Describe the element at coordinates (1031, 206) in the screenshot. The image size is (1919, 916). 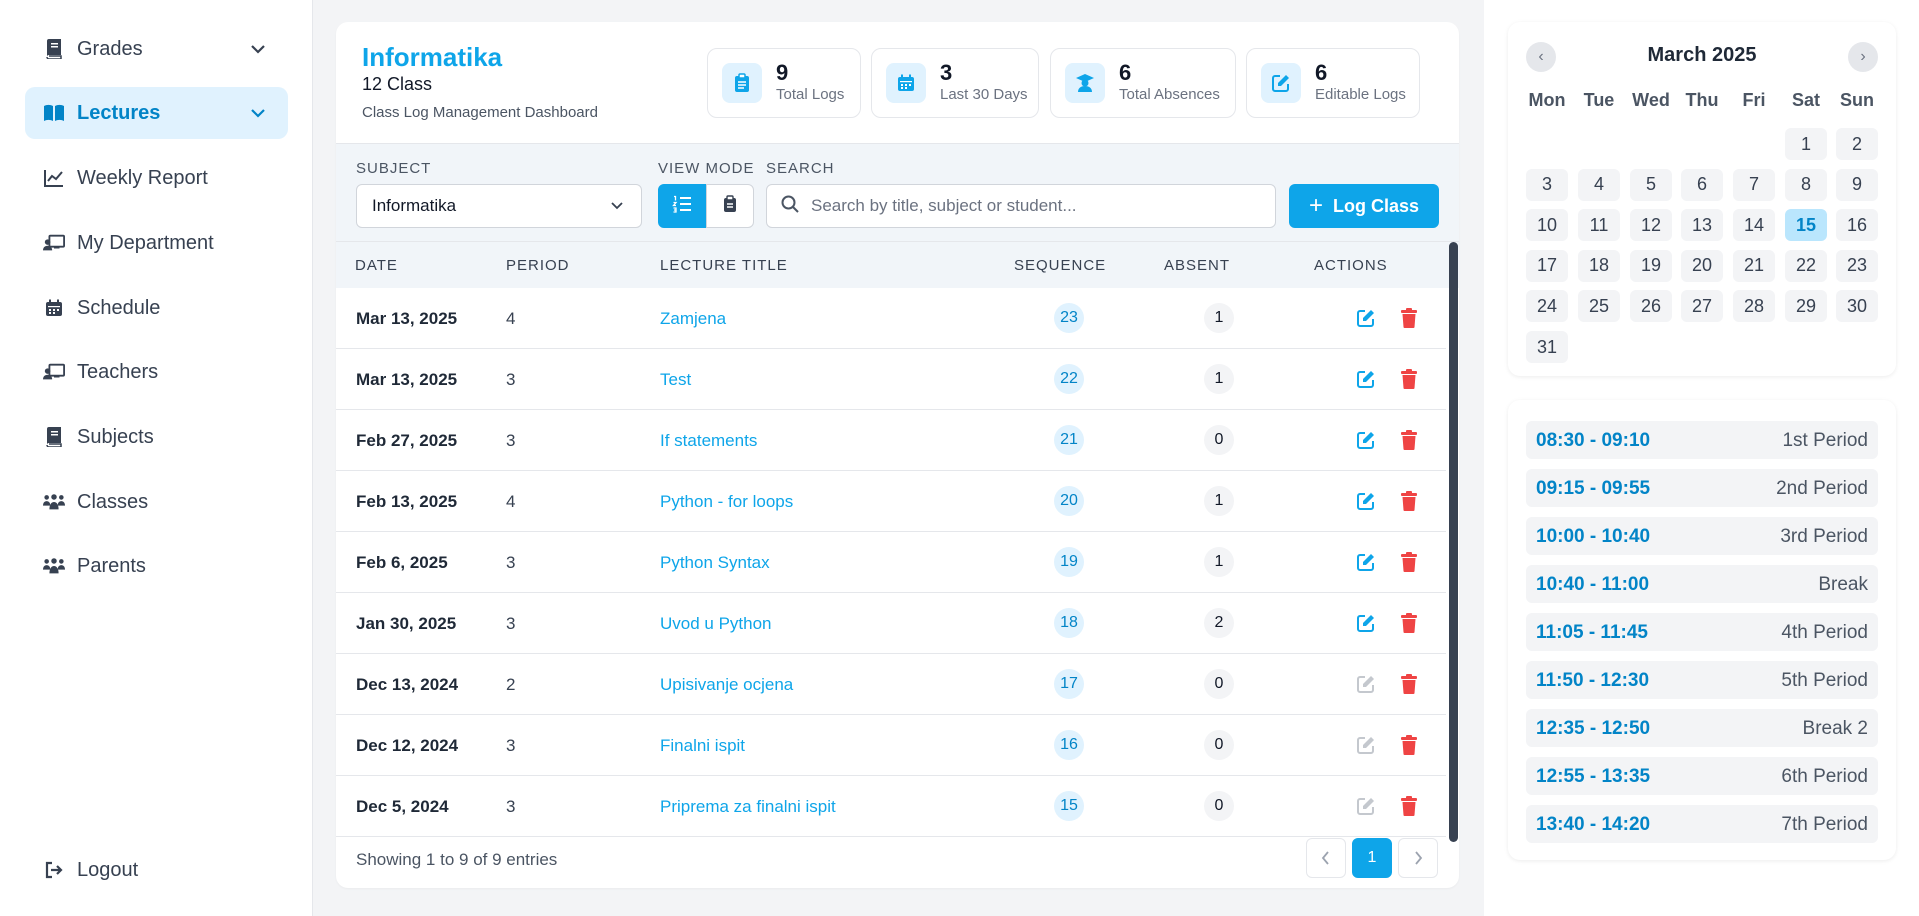
I see `search-input` at that location.